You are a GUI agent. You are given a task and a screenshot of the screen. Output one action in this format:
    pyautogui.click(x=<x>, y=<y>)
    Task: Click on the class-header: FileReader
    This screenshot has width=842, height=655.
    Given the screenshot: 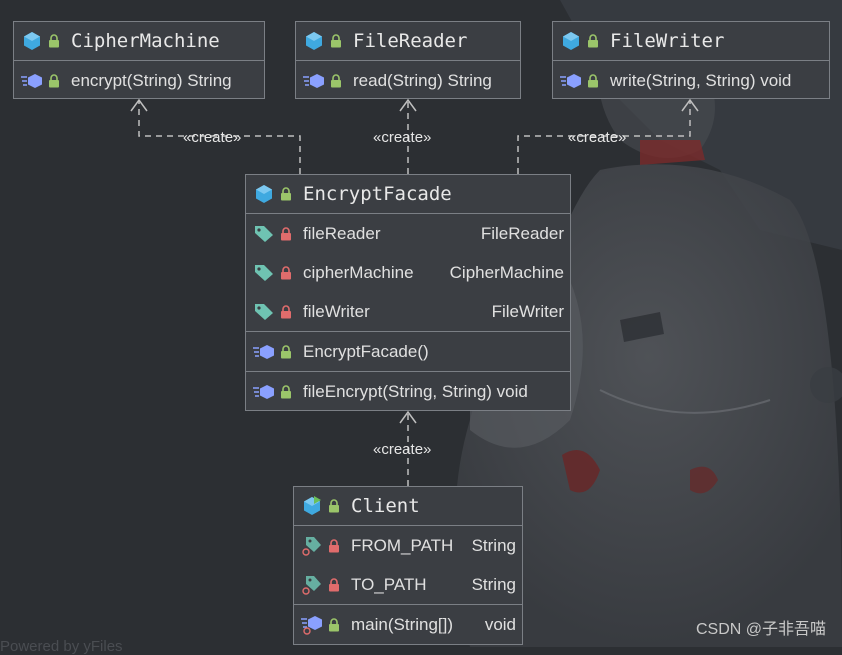 What is the action you would take?
    pyautogui.click(x=408, y=41)
    